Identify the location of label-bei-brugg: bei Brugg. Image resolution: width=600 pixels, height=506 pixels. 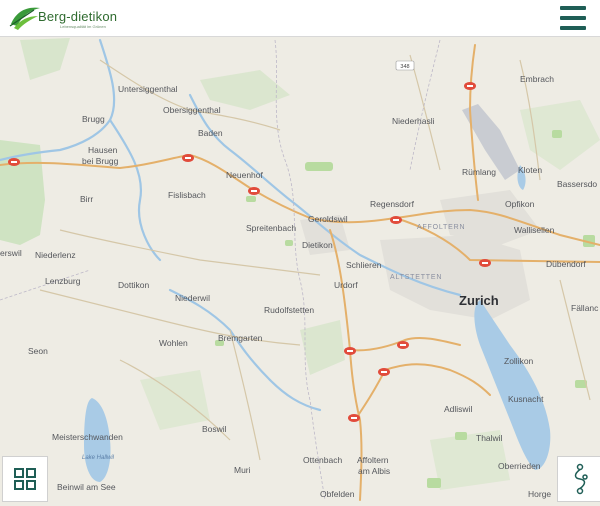
(100, 161).